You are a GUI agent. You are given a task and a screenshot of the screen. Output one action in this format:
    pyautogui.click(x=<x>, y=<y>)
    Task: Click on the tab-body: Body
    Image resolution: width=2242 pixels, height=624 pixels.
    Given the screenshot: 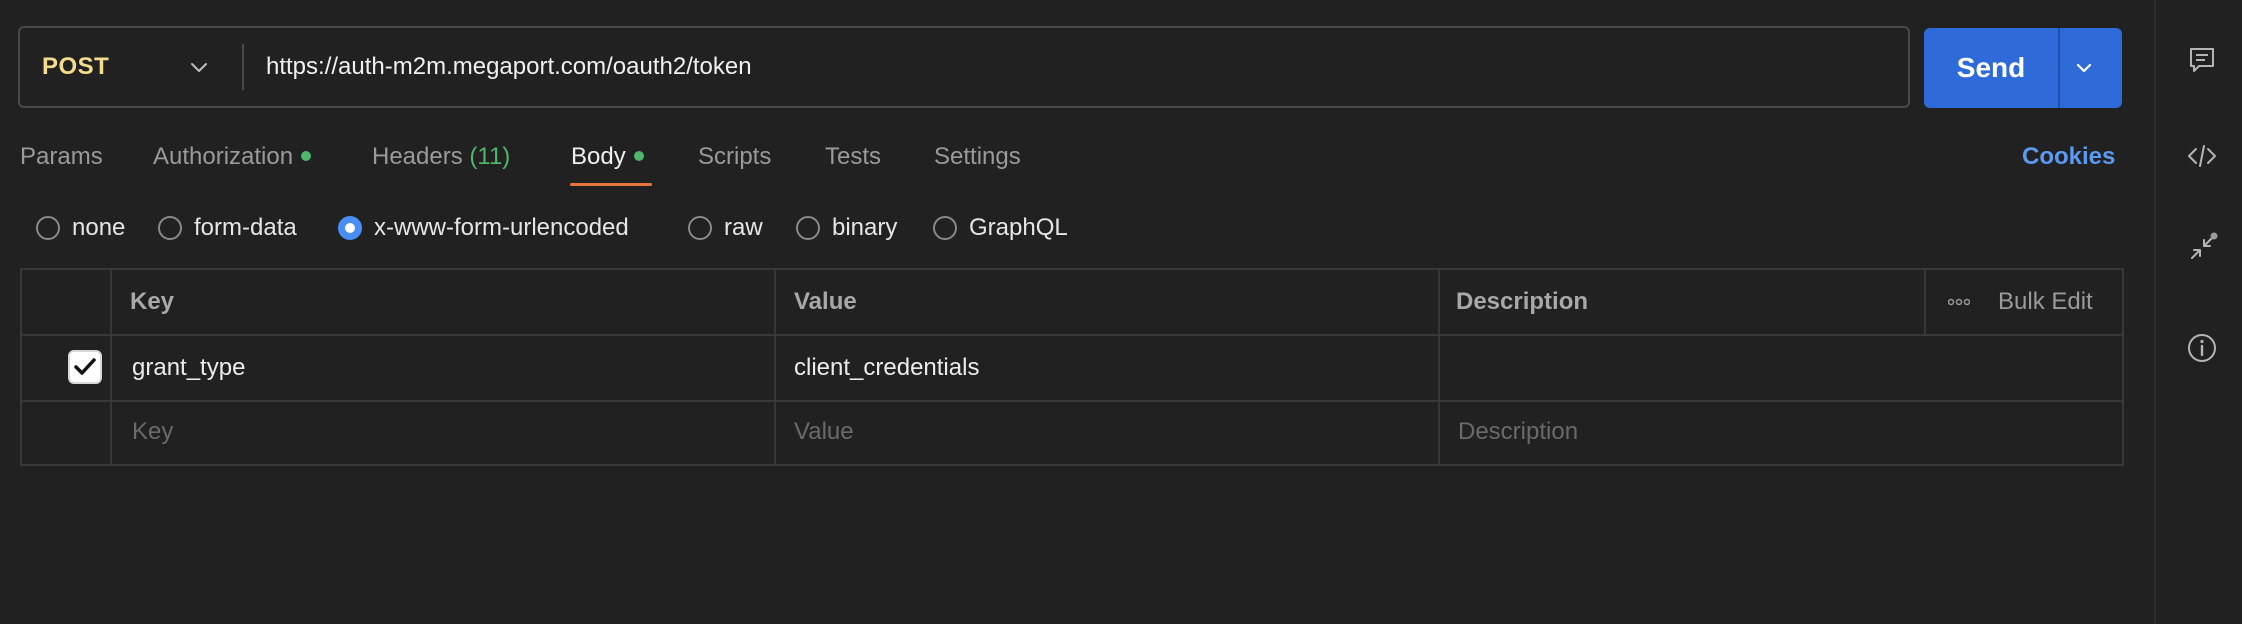 What is the action you would take?
    pyautogui.click(x=607, y=157)
    